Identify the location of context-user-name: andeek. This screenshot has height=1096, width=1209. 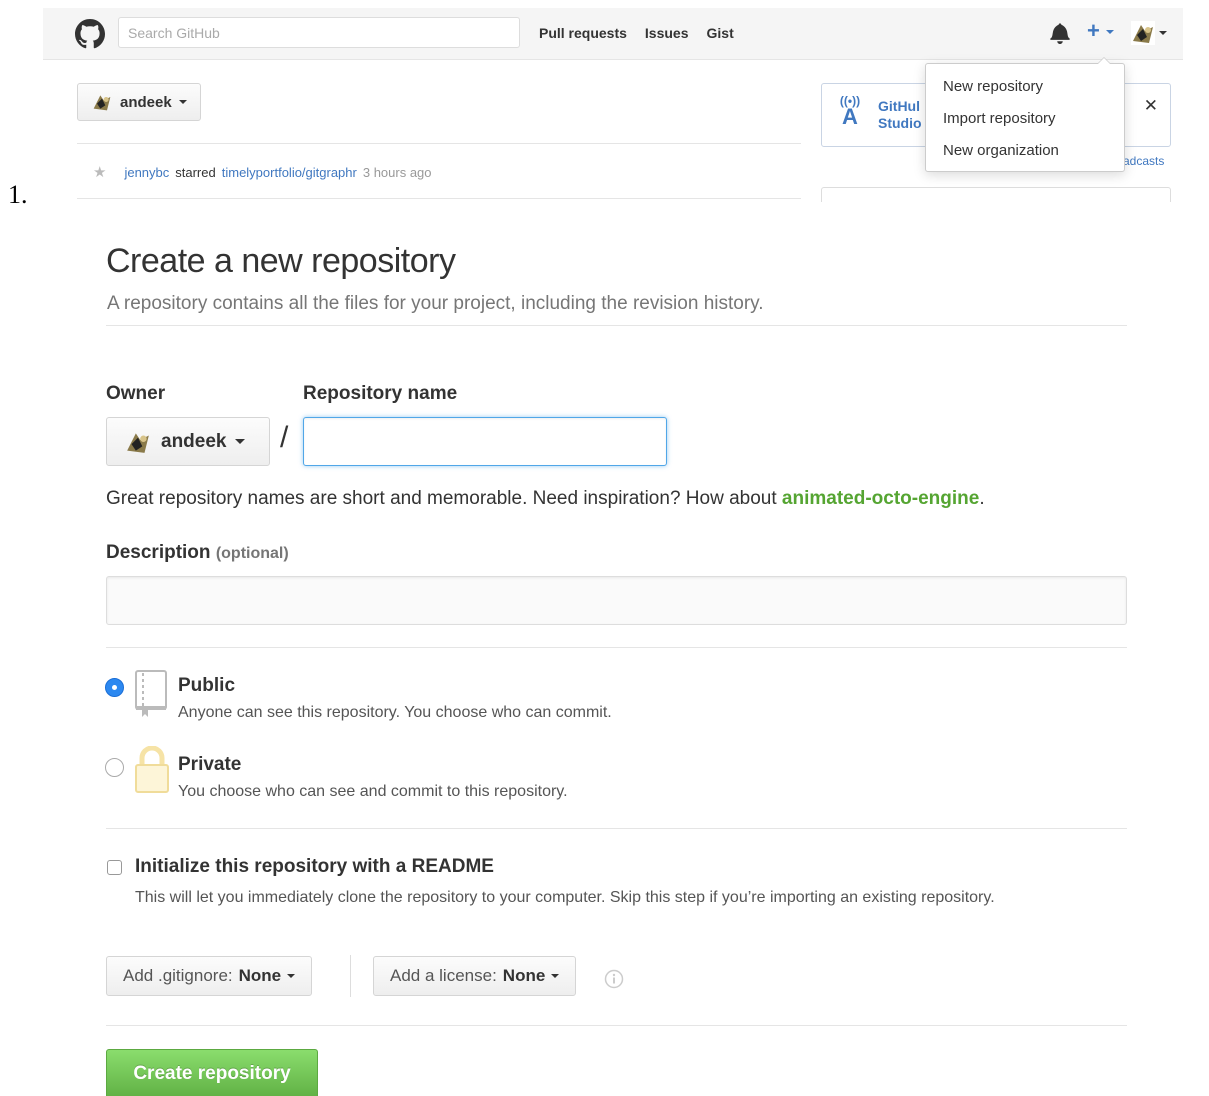
(146, 102).